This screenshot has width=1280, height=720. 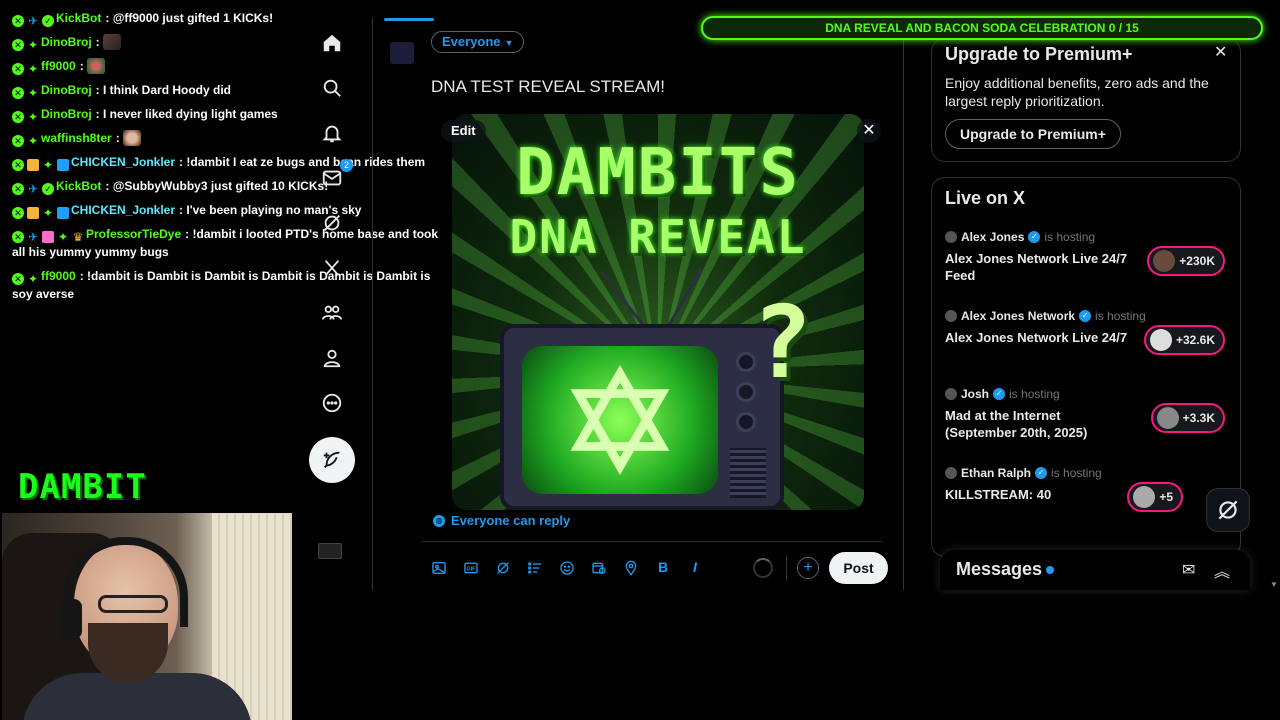 I want to click on scroll-down-arrow-icon: ▼, so click(x=1274, y=584).